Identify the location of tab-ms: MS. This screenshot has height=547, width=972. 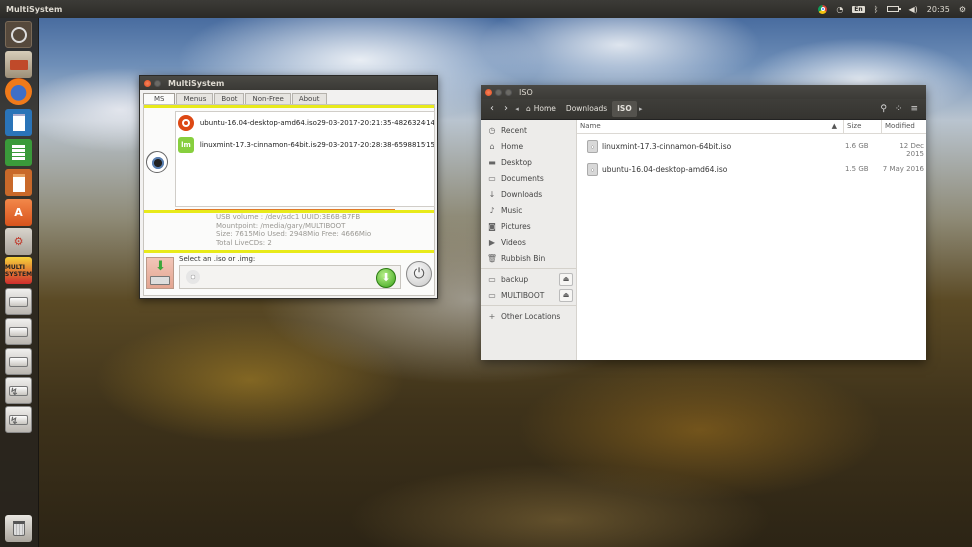
(159, 98).